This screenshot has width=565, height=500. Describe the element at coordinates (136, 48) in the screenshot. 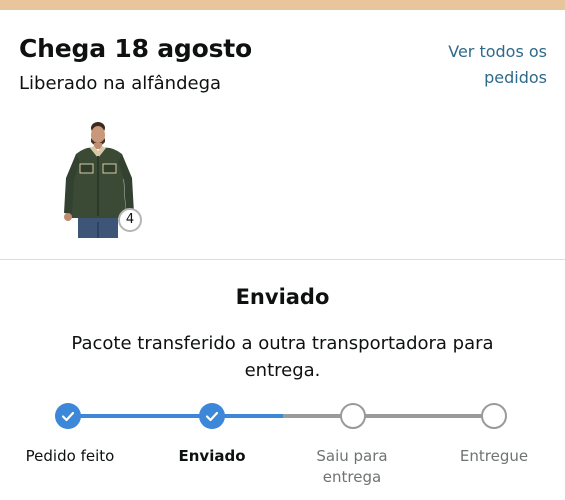

I see `delivery-date-title: Chega 18 agosto` at that location.